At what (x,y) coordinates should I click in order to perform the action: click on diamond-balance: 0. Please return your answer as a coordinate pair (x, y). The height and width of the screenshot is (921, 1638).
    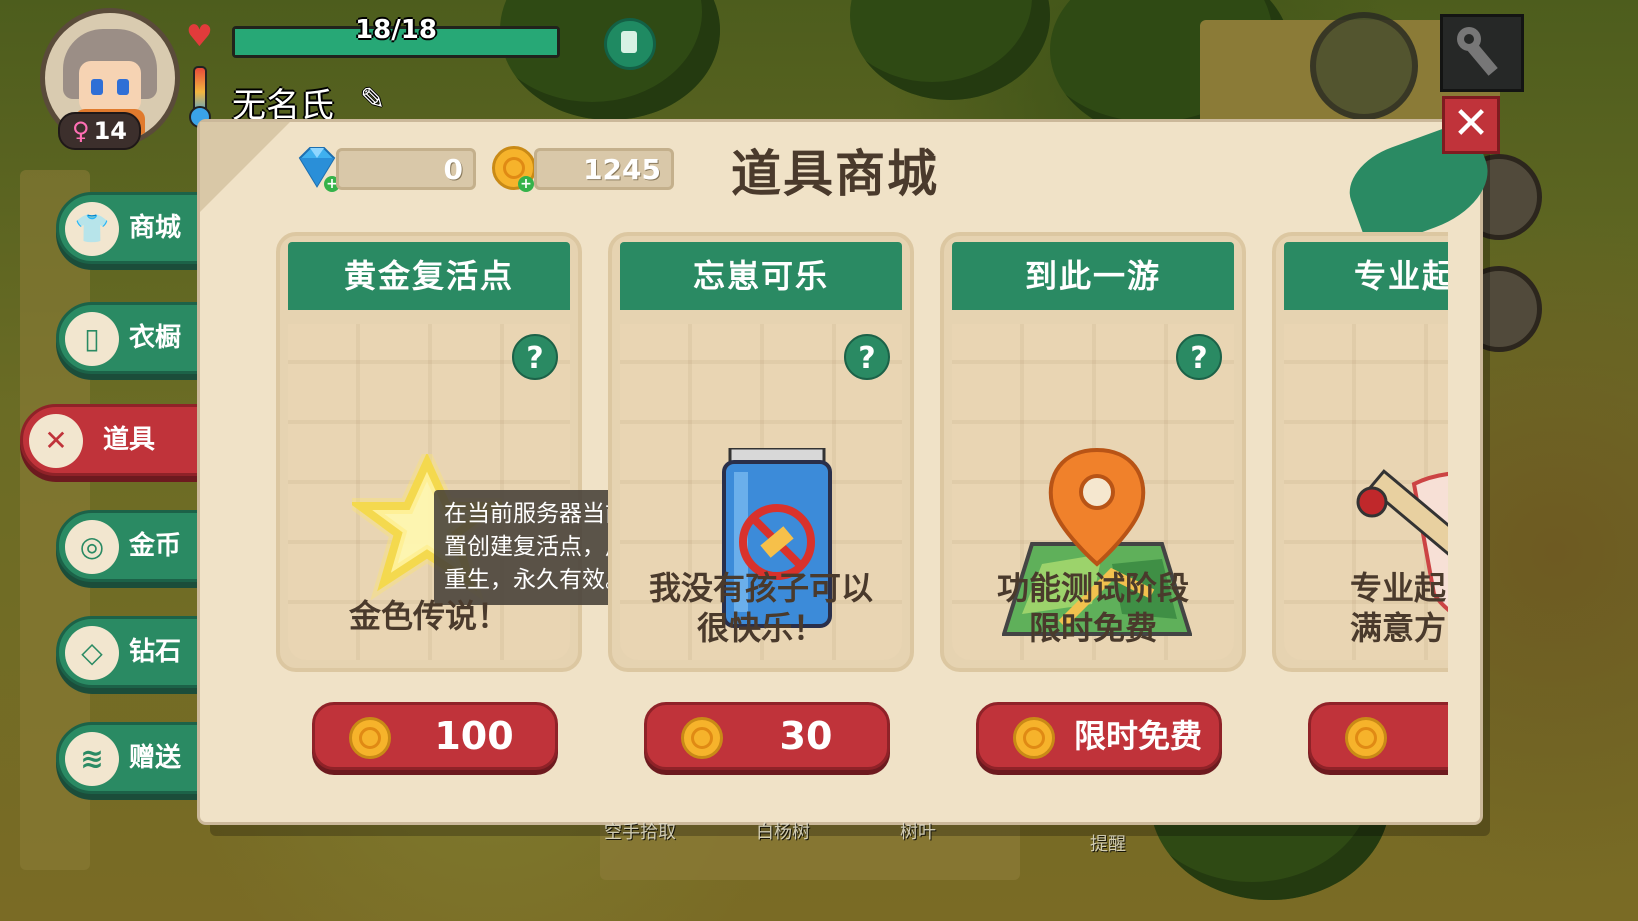
    Looking at the image, I should click on (406, 169).